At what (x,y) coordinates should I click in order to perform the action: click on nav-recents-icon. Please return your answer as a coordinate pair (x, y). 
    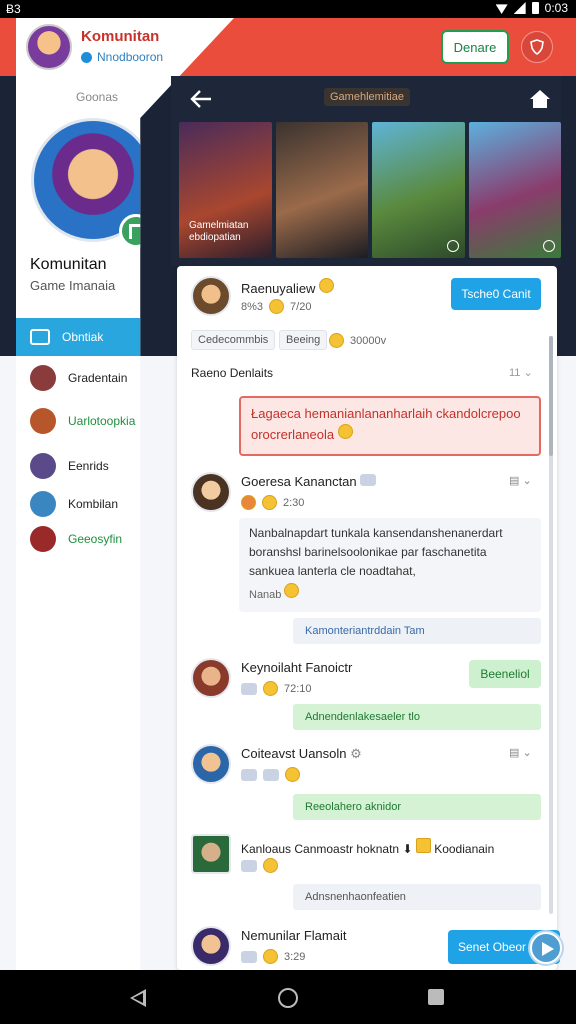
    Looking at the image, I should click on (436, 997).